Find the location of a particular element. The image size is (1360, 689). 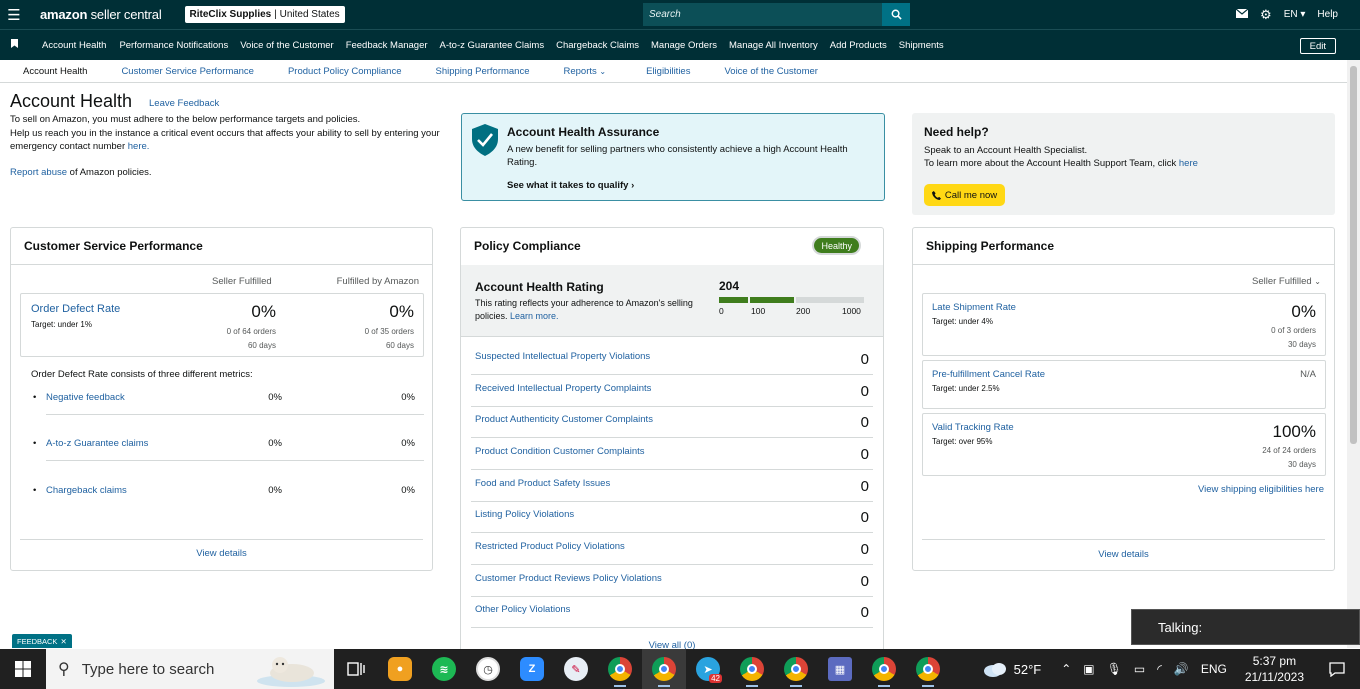

nav-item-performance-notifications: Performance Notifications is located at coordinates (173, 45).